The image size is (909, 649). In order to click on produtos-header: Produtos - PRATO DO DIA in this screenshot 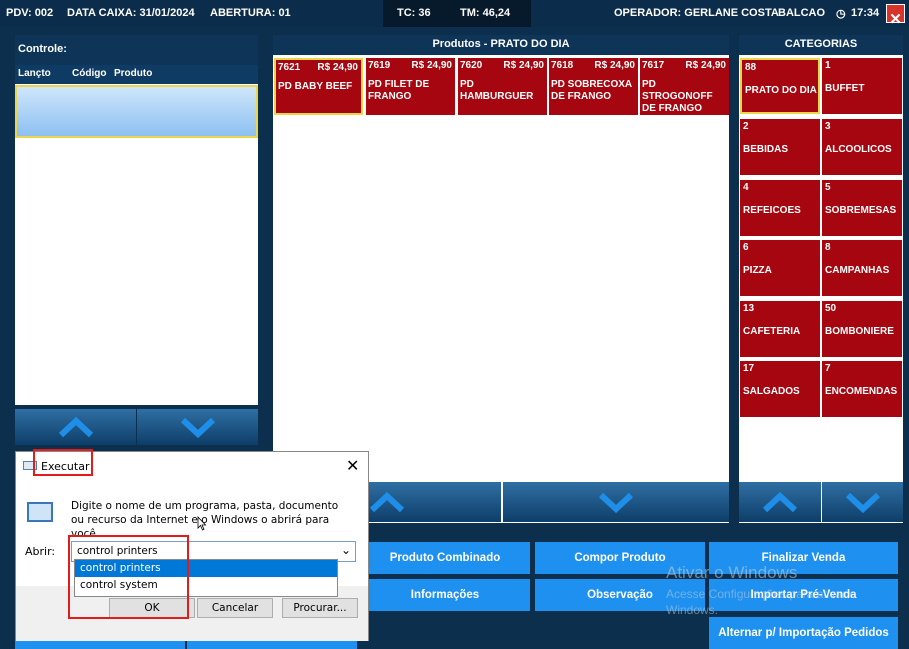, I will do `click(501, 45)`.